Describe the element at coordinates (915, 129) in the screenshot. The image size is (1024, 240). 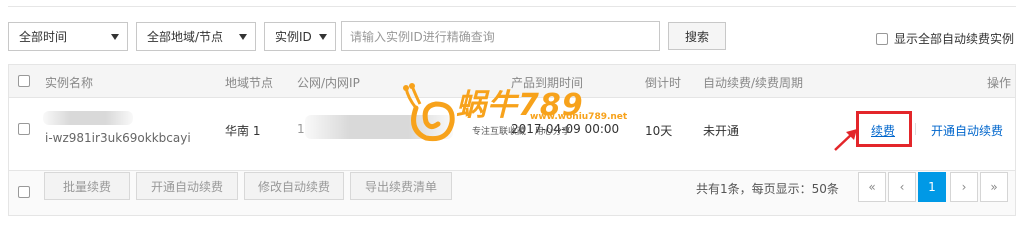
I see `action-divider` at that location.